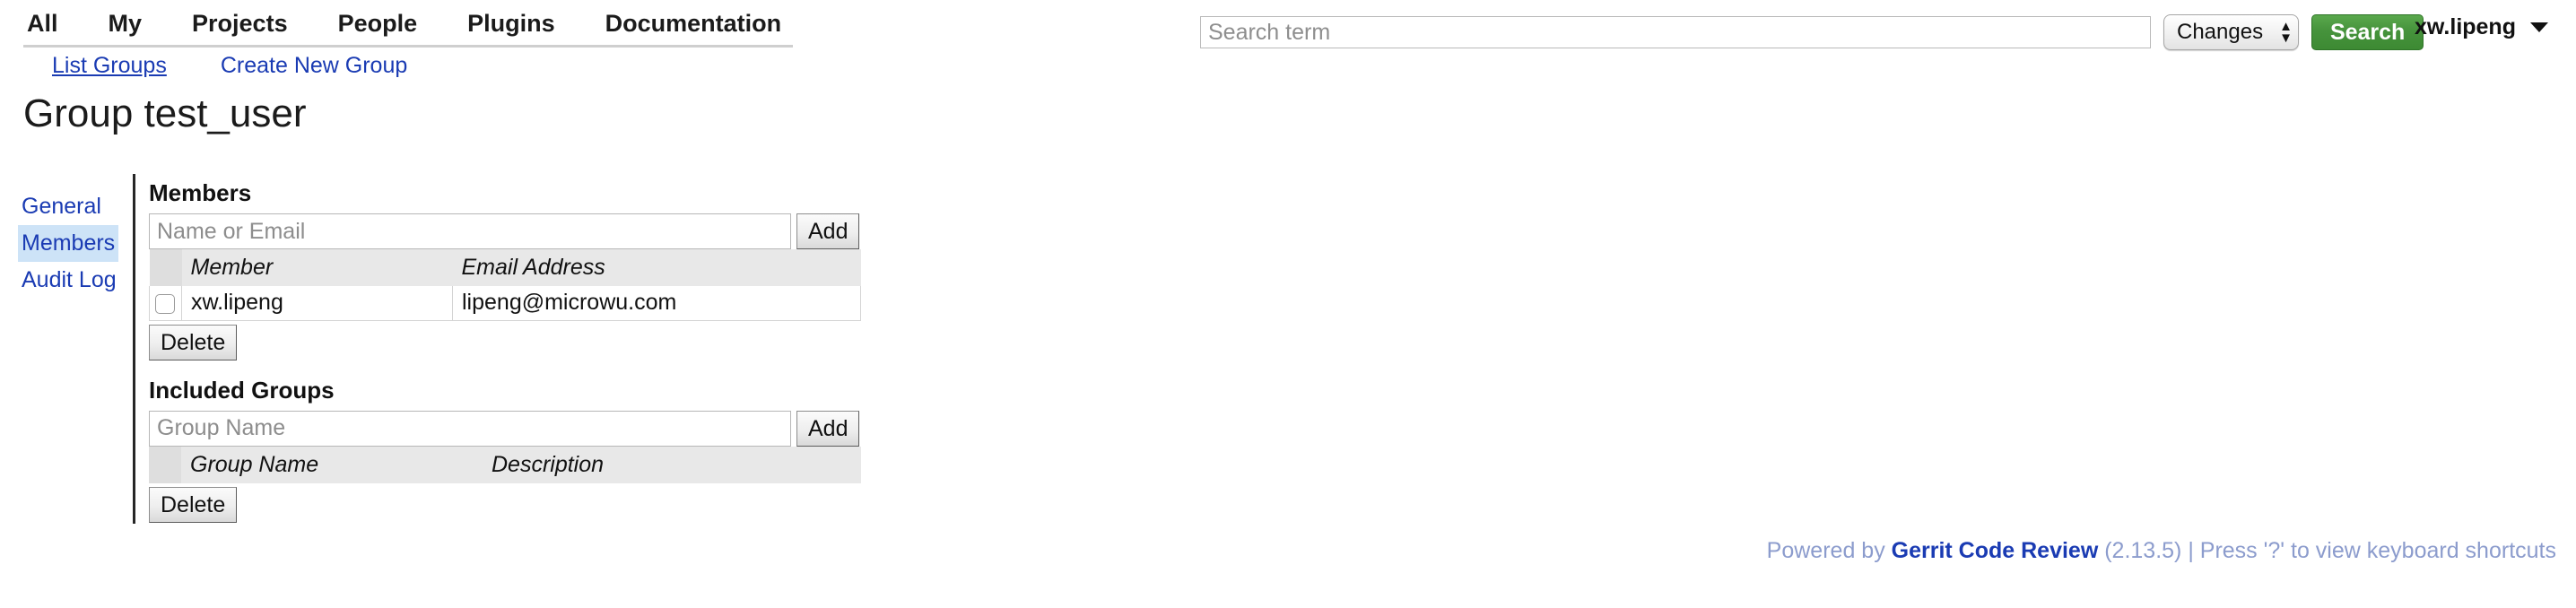 This screenshot has width=2576, height=608. What do you see at coordinates (332, 464) in the screenshot?
I see `included-groups-column-group-name: Group Name` at bounding box center [332, 464].